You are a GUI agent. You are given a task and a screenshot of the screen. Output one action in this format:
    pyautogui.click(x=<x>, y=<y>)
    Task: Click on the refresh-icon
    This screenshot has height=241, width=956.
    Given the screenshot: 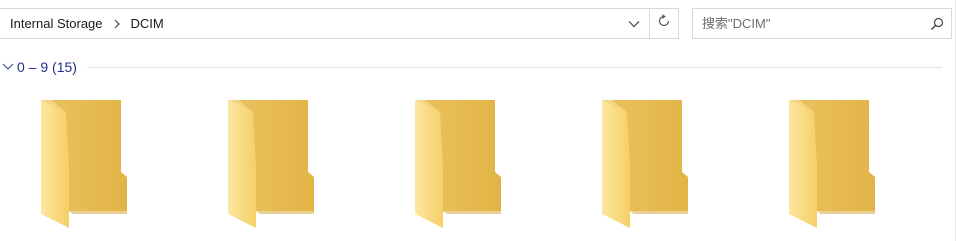 What is the action you would take?
    pyautogui.click(x=664, y=23)
    